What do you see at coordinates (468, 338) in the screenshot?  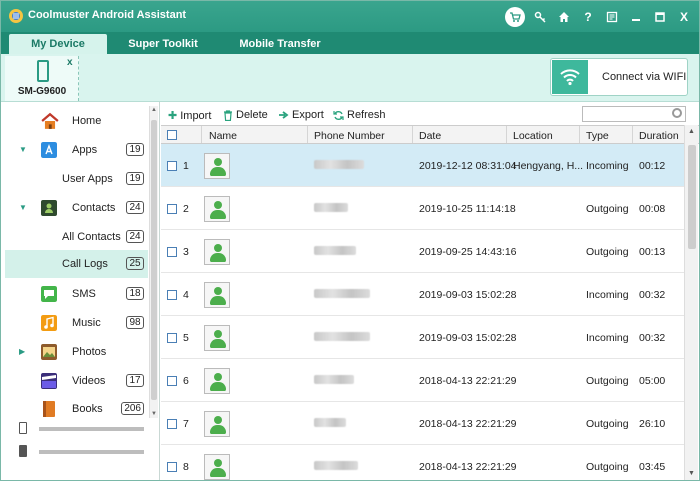 I see `call-date: 2019-09-03 15:02:28` at bounding box center [468, 338].